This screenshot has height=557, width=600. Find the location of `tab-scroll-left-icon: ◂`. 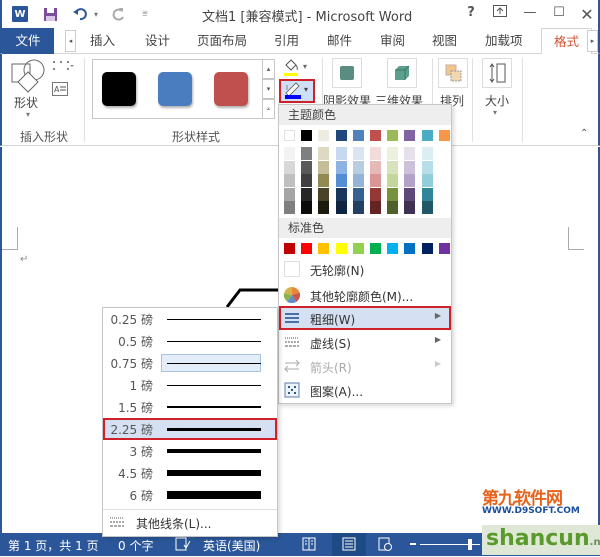

tab-scroll-left-icon: ◂ is located at coordinates (70, 41).